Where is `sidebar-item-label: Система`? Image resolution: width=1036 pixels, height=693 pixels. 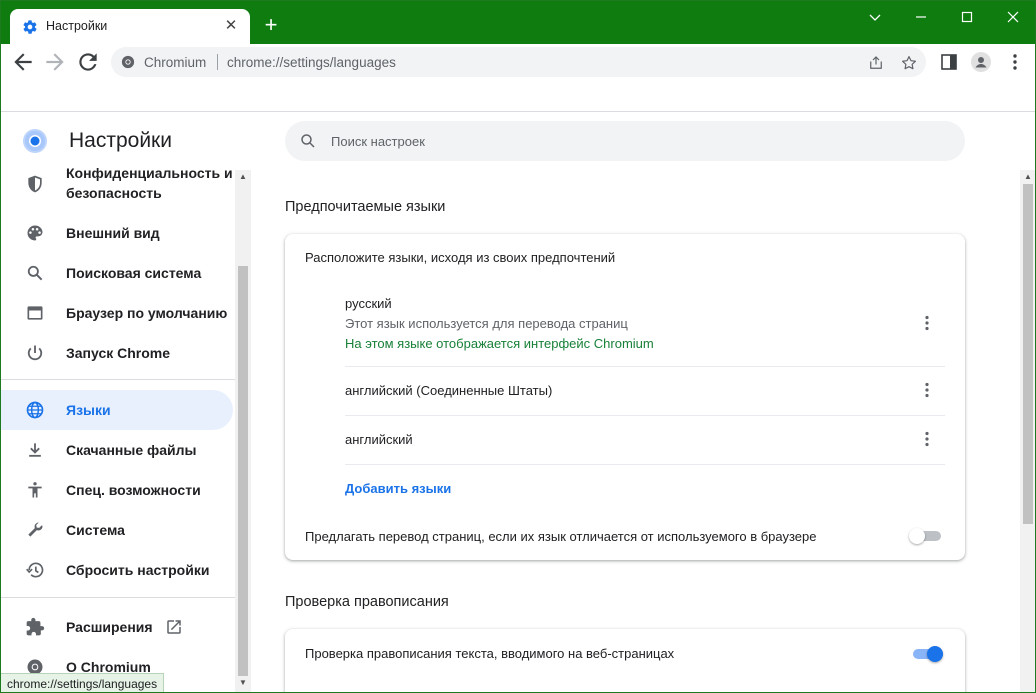 sidebar-item-label: Система is located at coordinates (95, 530).